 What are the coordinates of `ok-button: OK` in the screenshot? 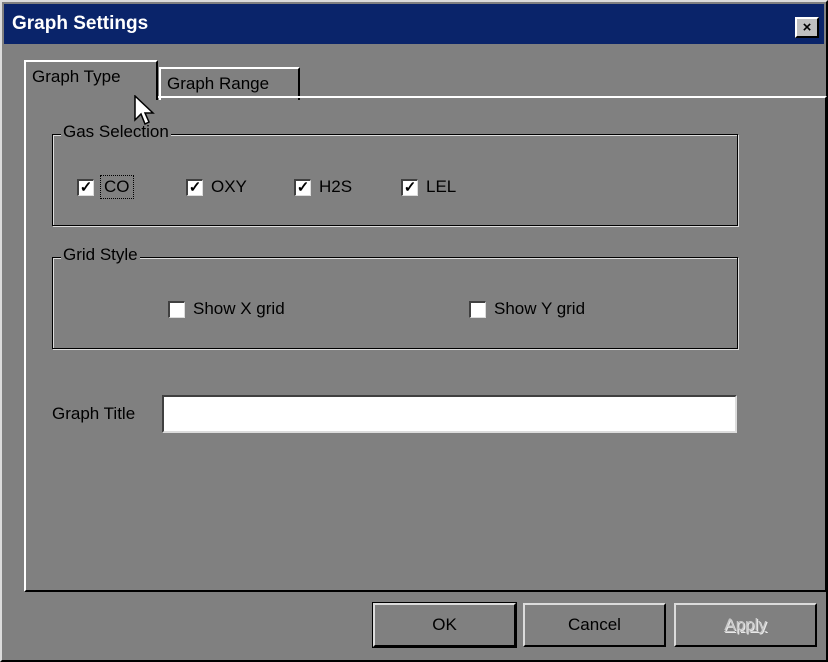 It's located at (444, 625).